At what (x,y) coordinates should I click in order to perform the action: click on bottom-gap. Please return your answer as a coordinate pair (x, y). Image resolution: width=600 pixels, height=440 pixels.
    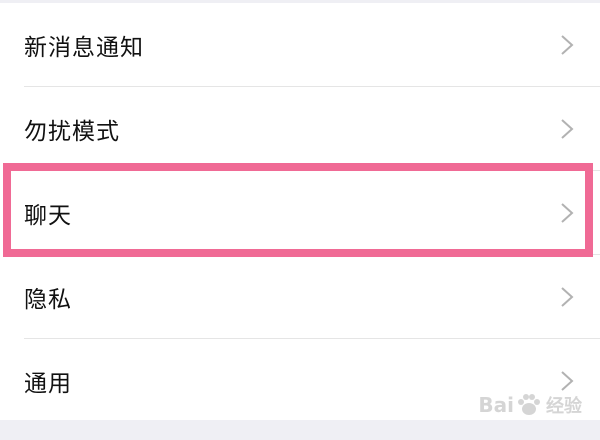
    Looking at the image, I should click on (300, 430).